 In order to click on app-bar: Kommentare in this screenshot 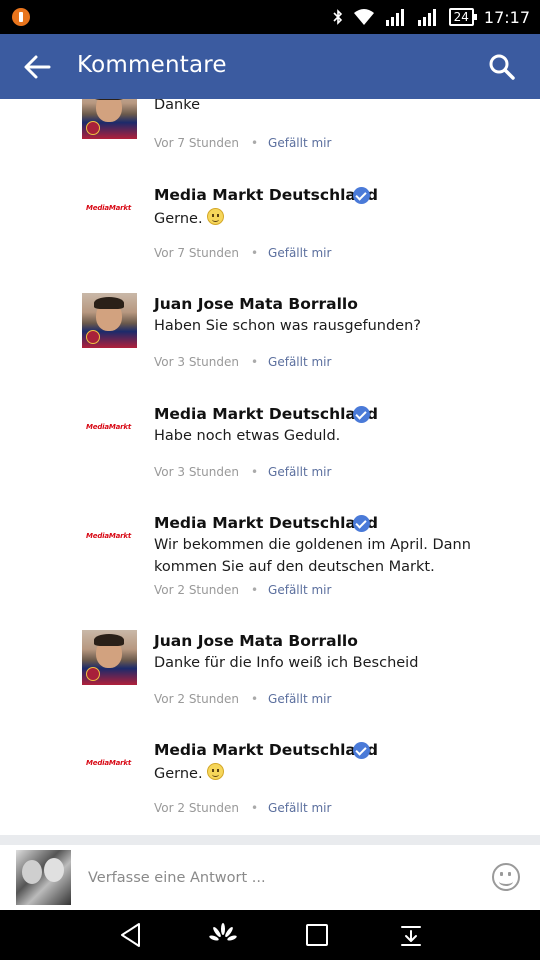, I will do `click(270, 66)`.